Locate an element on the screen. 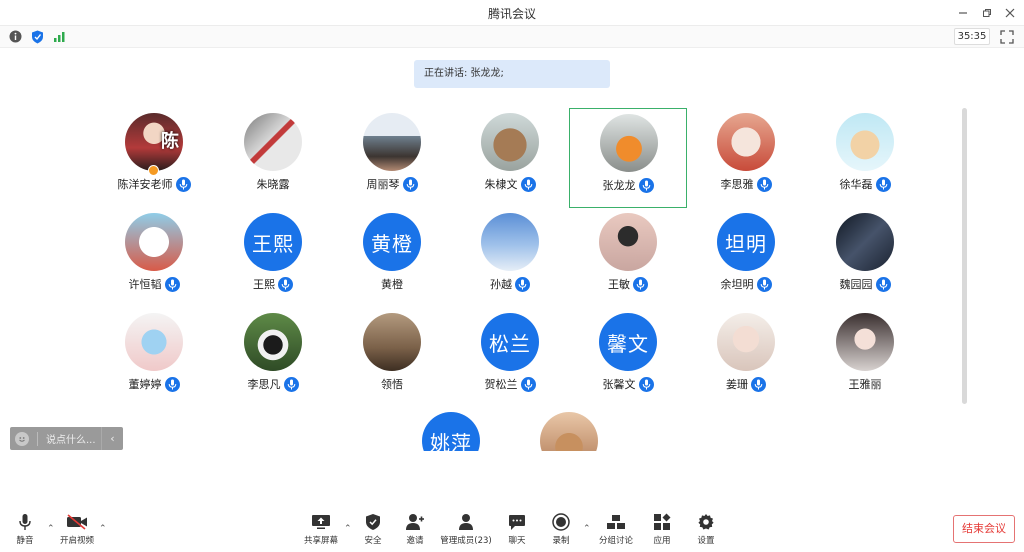 The width and height of the screenshot is (1024, 552). participant-name-row: 王熙 is located at coordinates (273, 284).